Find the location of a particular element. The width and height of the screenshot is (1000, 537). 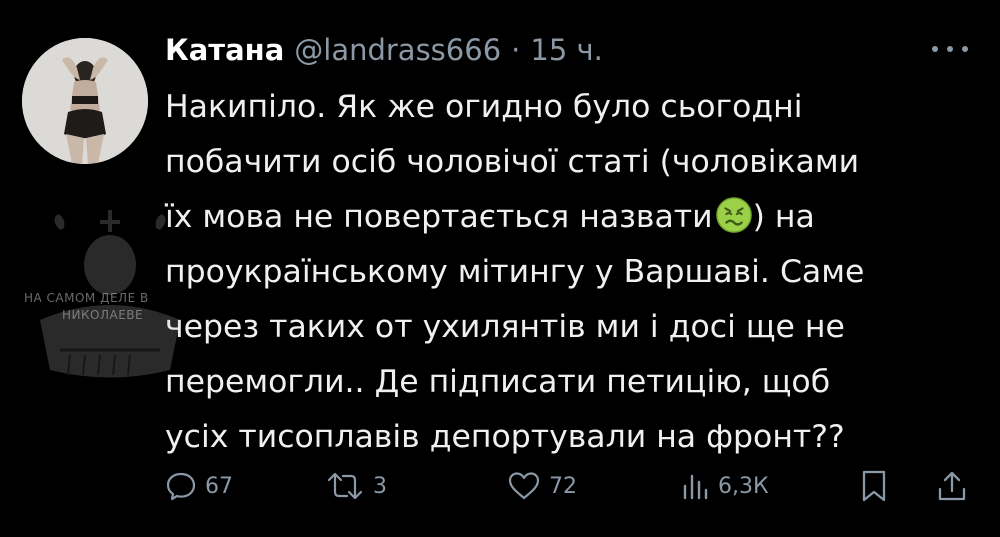

tweet-line: їх мова не повертається назвати ) на is located at coordinates (575, 217).